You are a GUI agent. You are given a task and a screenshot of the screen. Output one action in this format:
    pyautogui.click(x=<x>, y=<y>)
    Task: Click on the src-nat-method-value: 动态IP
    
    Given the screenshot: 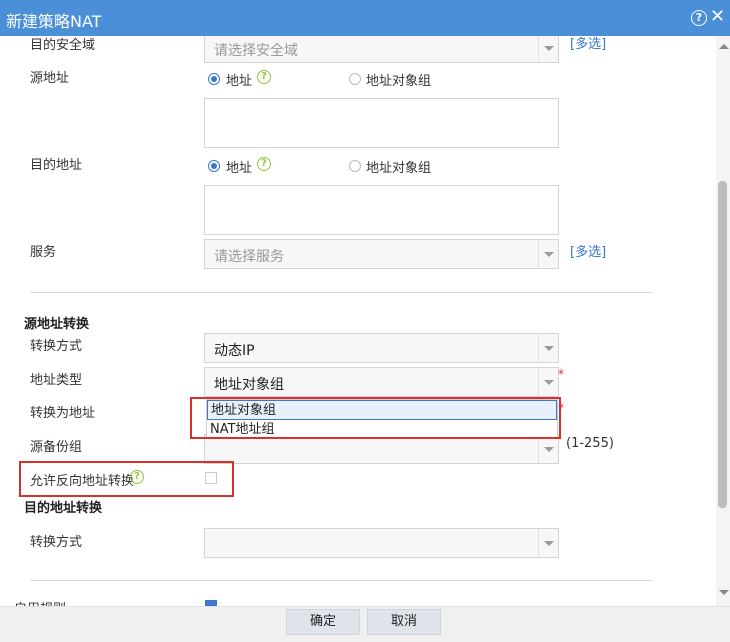 What is the action you would take?
    pyautogui.click(x=234, y=351)
    